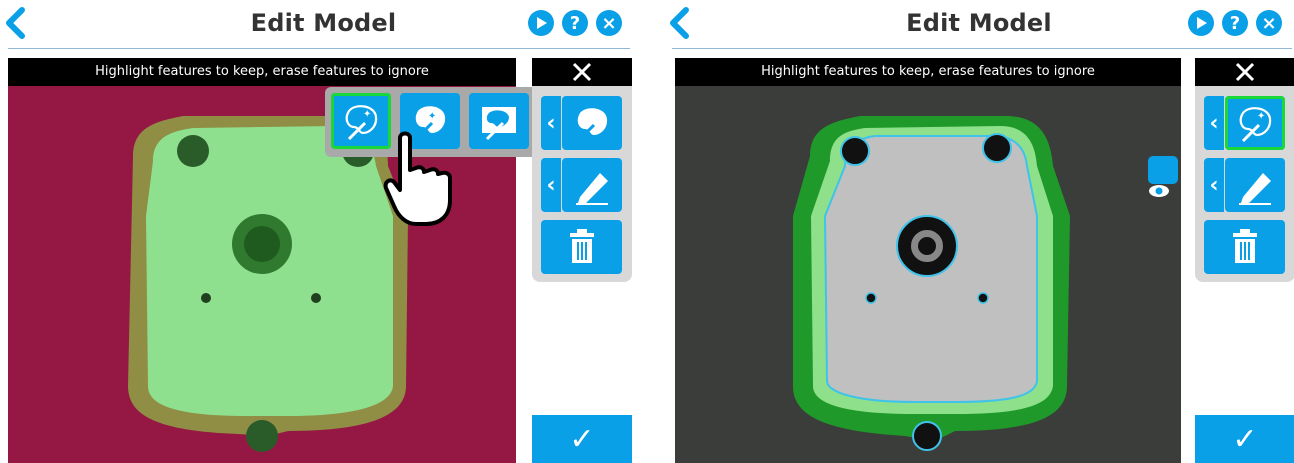 The height and width of the screenshot is (463, 1294). I want to click on eye-icon, so click(1159, 191).